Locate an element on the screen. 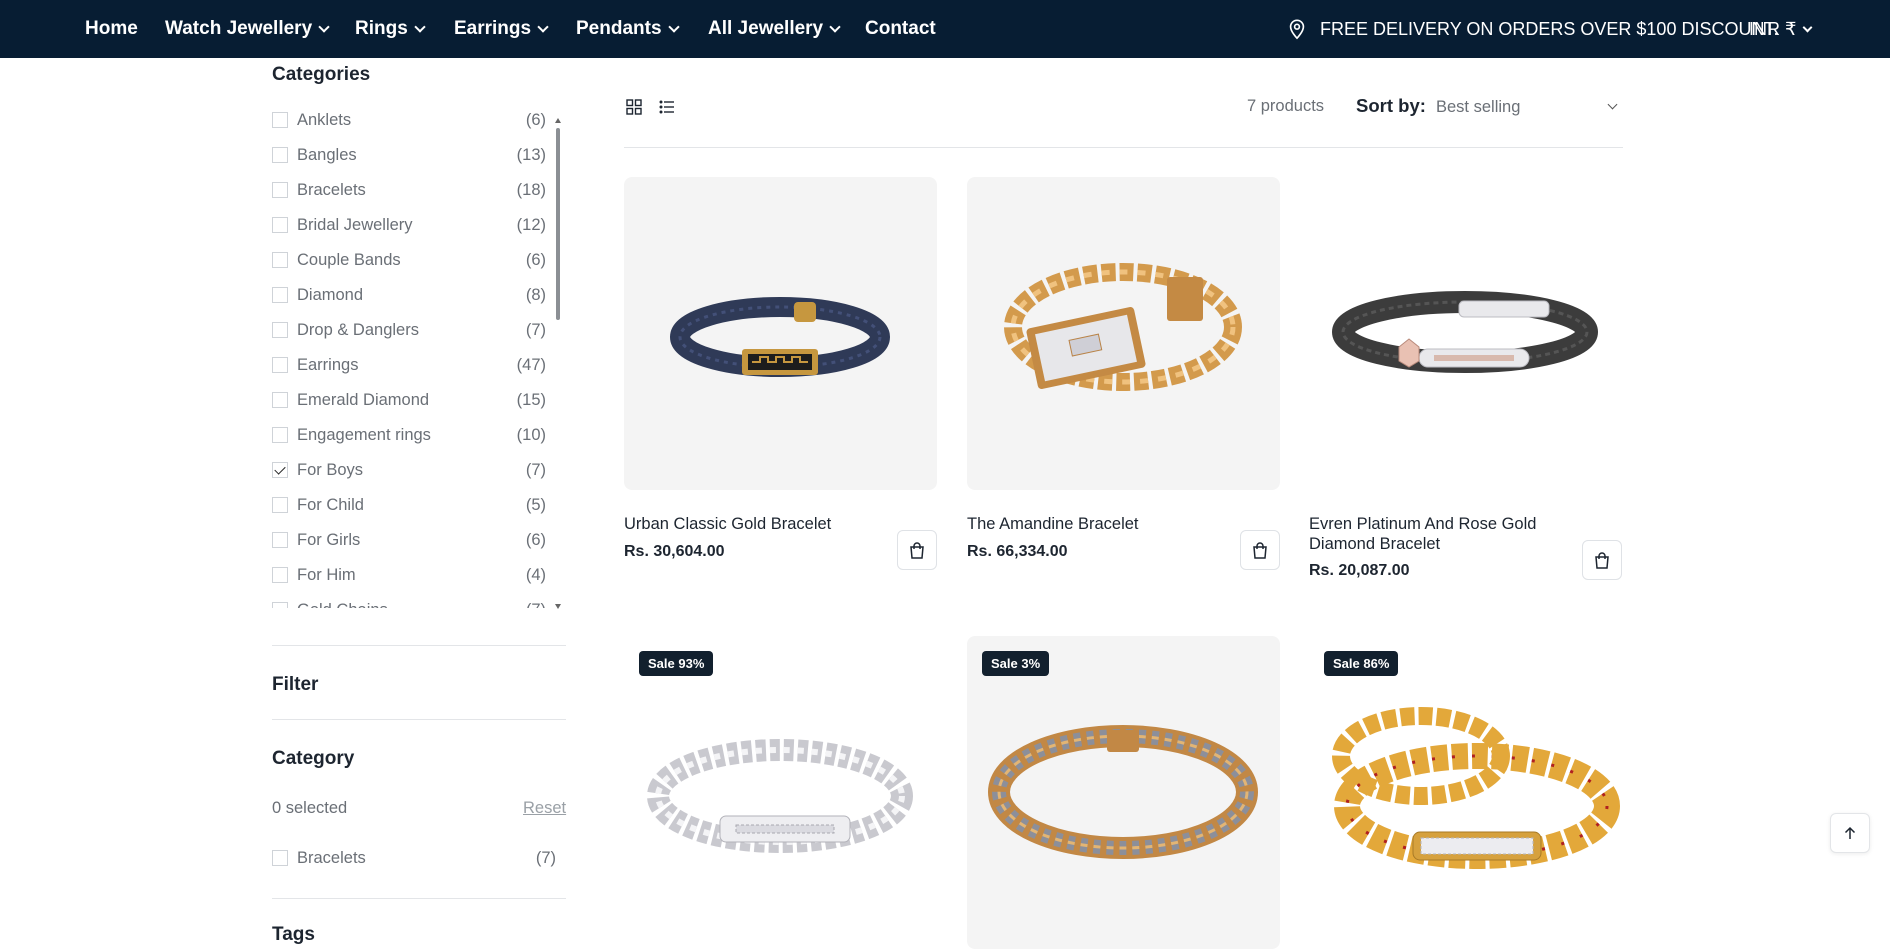 The width and height of the screenshot is (1890, 949). category-item: Bridal Jewellery (12) is located at coordinates (409, 225).